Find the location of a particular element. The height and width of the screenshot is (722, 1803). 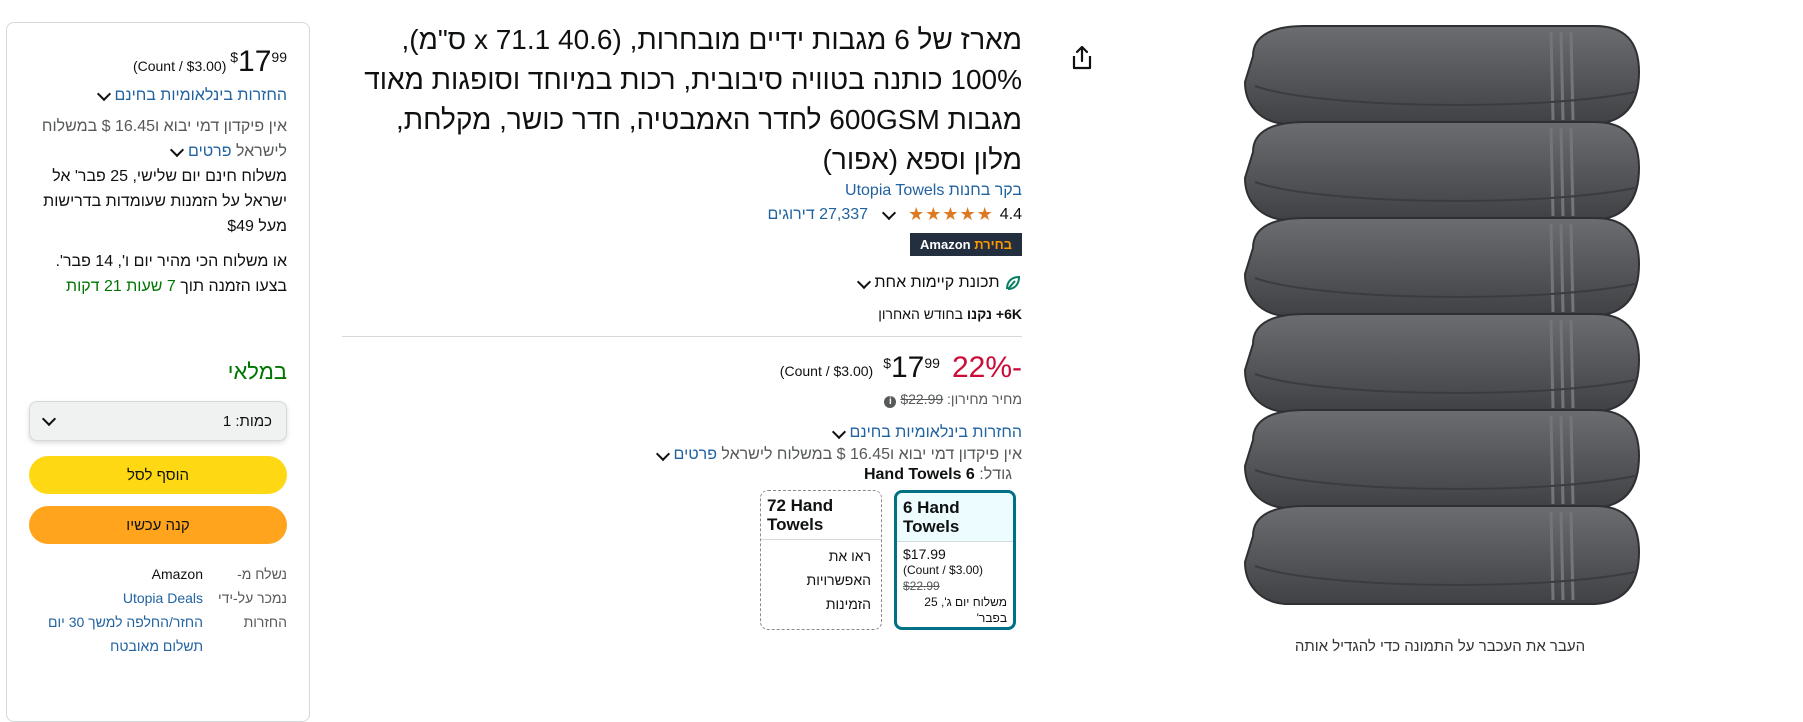

unit-price: (Count / $3.00) is located at coordinates (826, 371).